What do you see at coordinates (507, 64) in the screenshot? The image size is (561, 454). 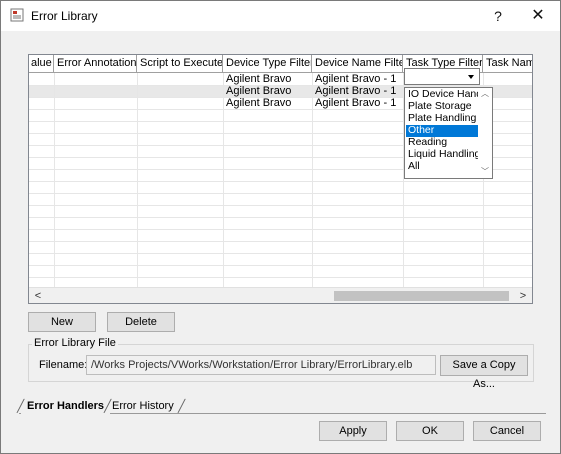 I see `col-header-task-name: Task Name` at bounding box center [507, 64].